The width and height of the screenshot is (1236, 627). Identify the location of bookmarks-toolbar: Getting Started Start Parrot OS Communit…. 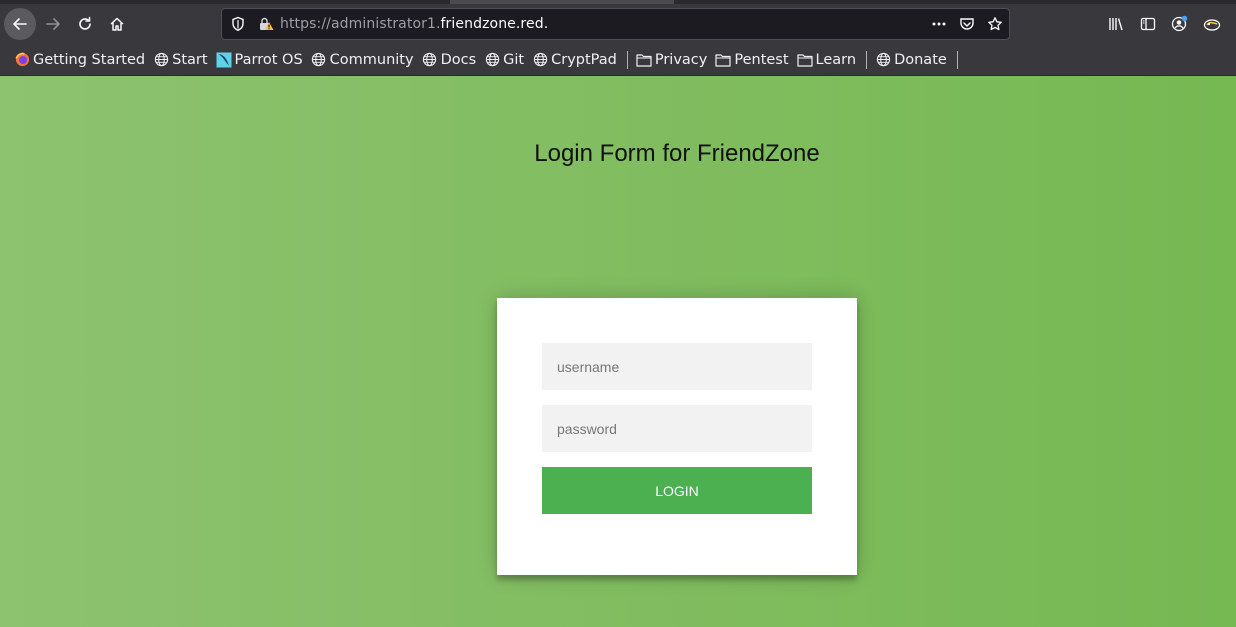
(618, 60).